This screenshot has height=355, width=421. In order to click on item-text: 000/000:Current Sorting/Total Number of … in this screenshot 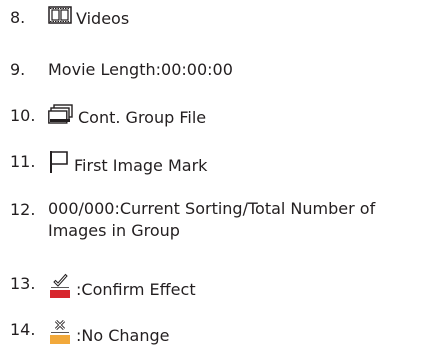, I will do `click(212, 219)`.